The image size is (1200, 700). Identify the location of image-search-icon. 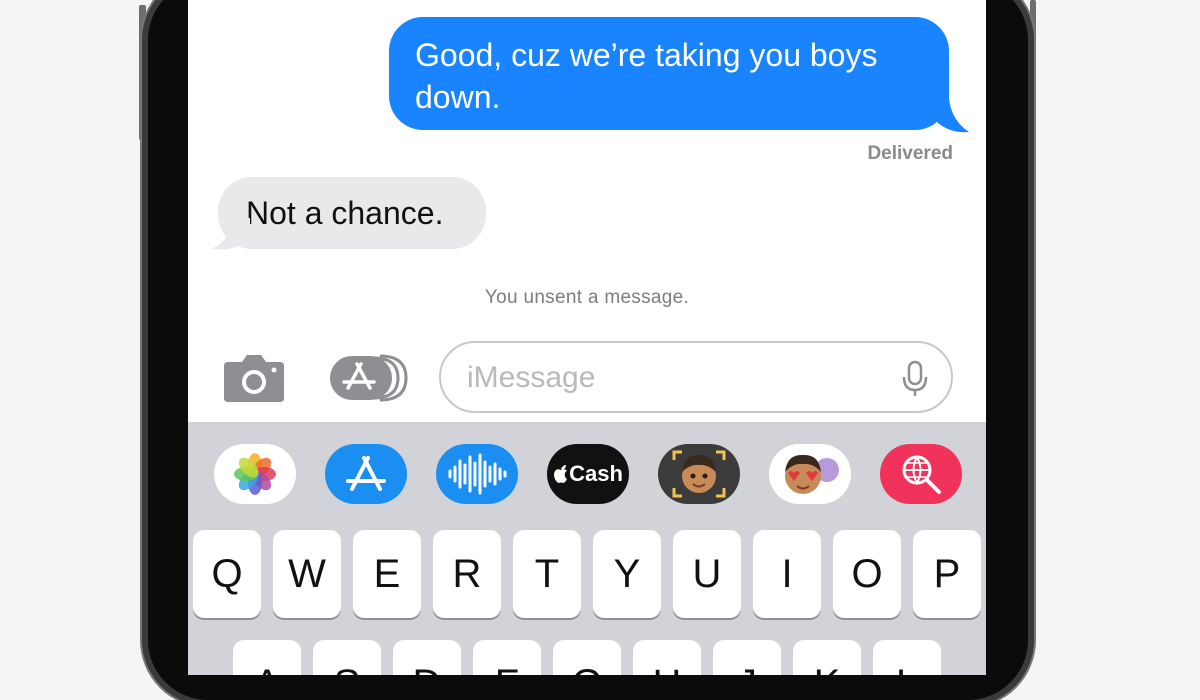
(921, 474).